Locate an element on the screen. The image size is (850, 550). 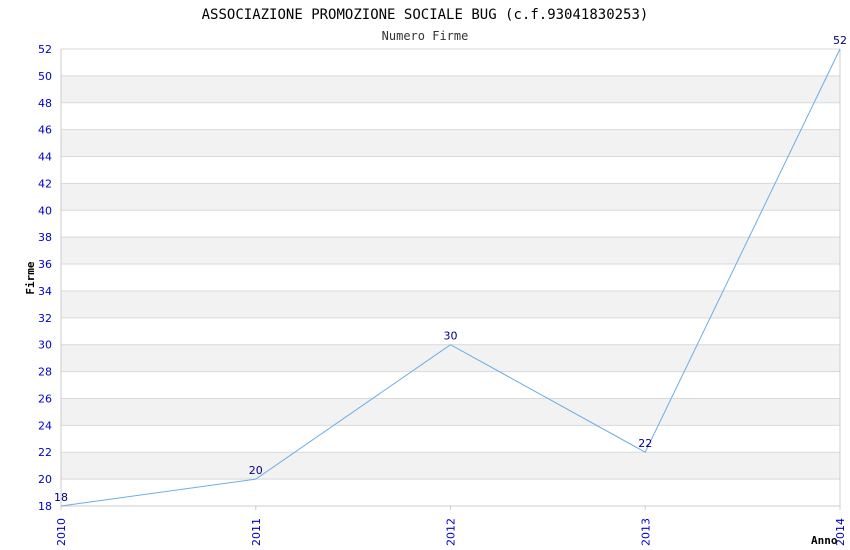
y-tick-label: 44 is located at coordinates (45, 157).